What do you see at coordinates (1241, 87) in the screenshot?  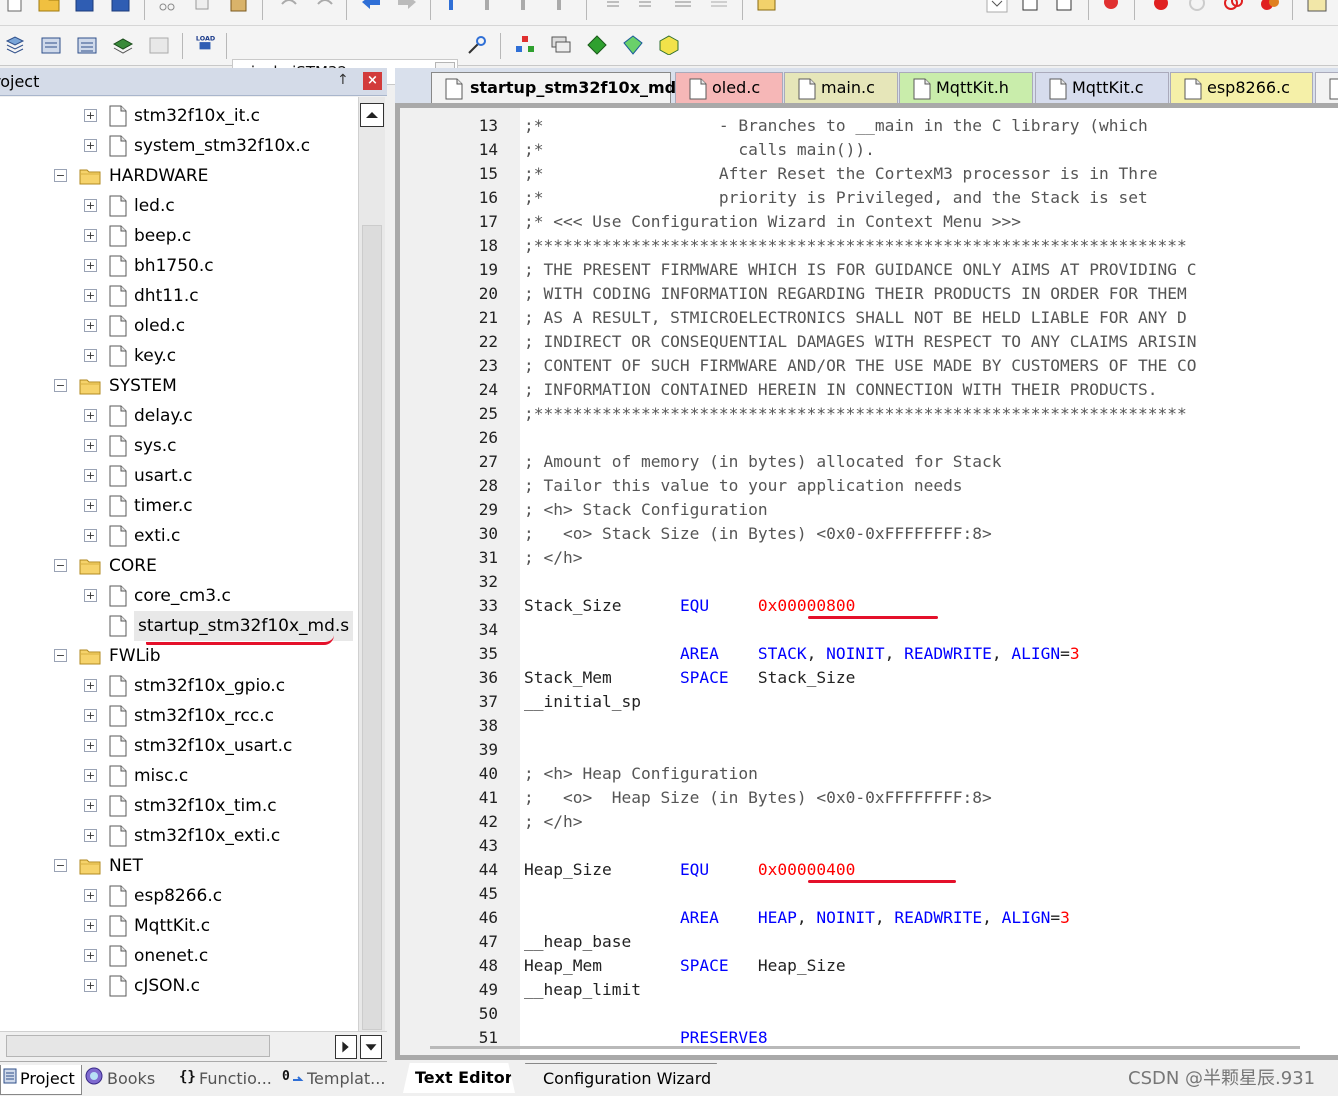 I see `editor-tab: esp8266.c` at bounding box center [1241, 87].